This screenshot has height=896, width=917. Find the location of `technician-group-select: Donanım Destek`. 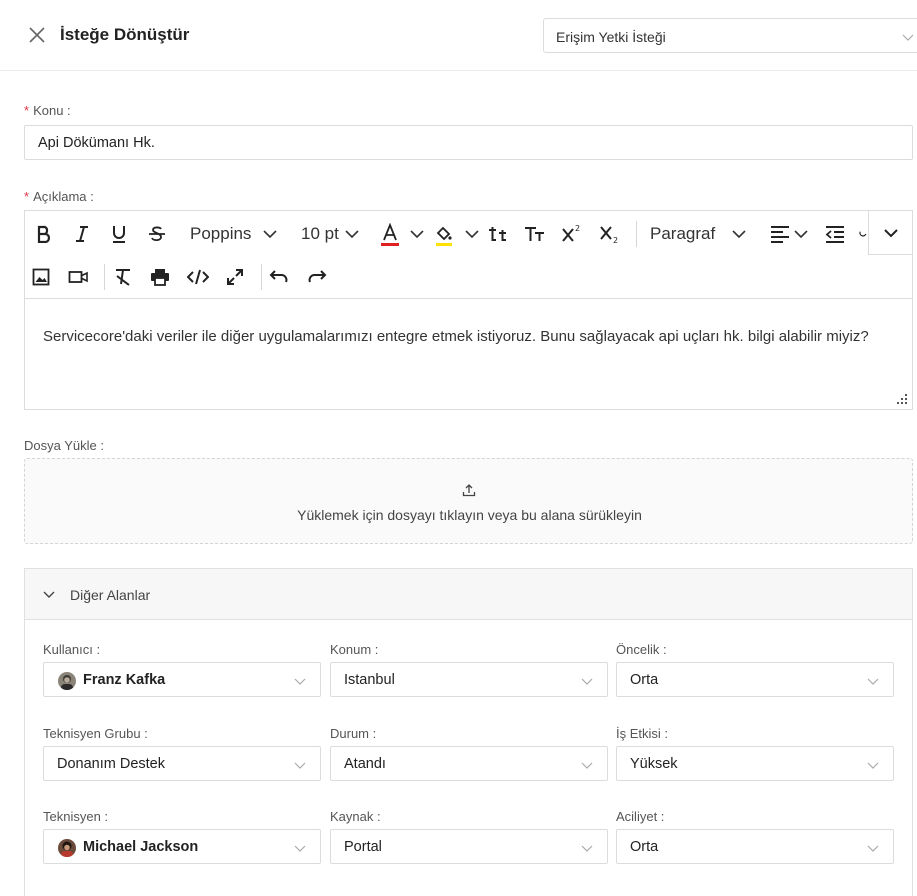

technician-group-select: Donanım Destek is located at coordinates (182, 763).